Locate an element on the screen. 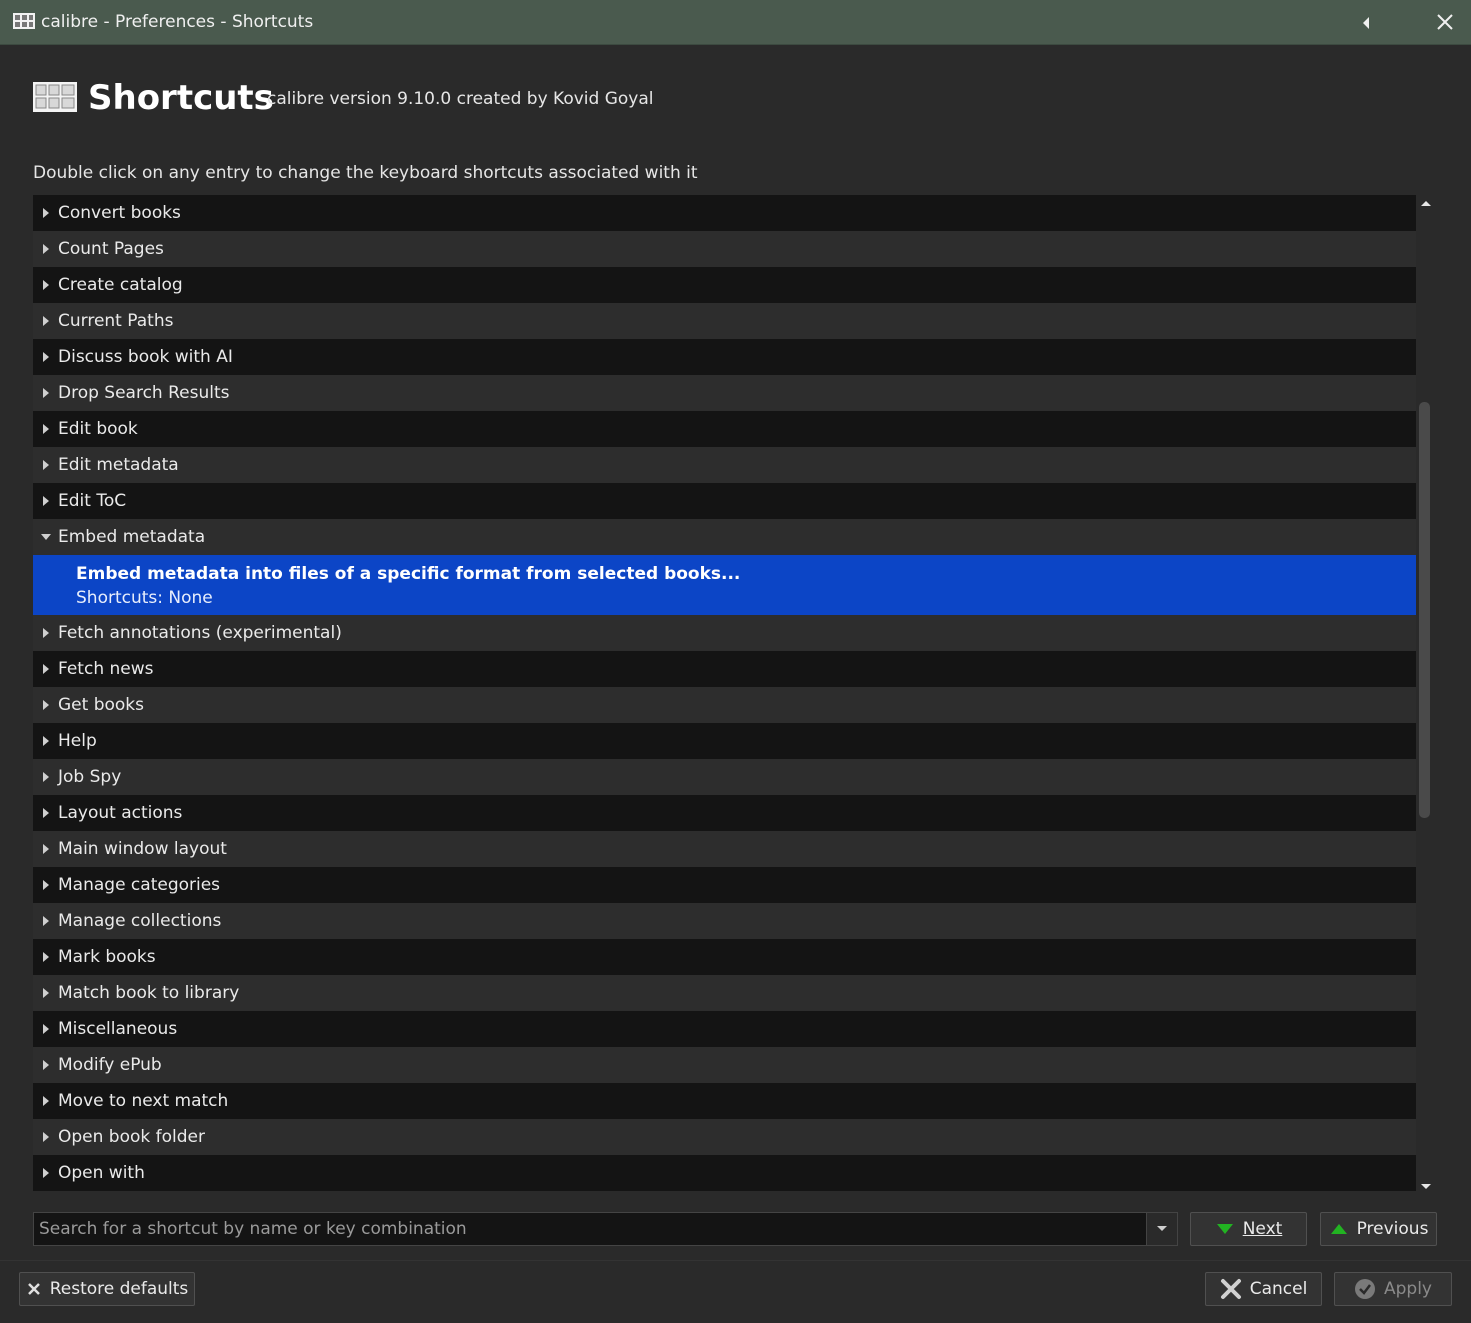 The height and width of the screenshot is (1323, 1471). search-combo is located at coordinates (605, 1229).